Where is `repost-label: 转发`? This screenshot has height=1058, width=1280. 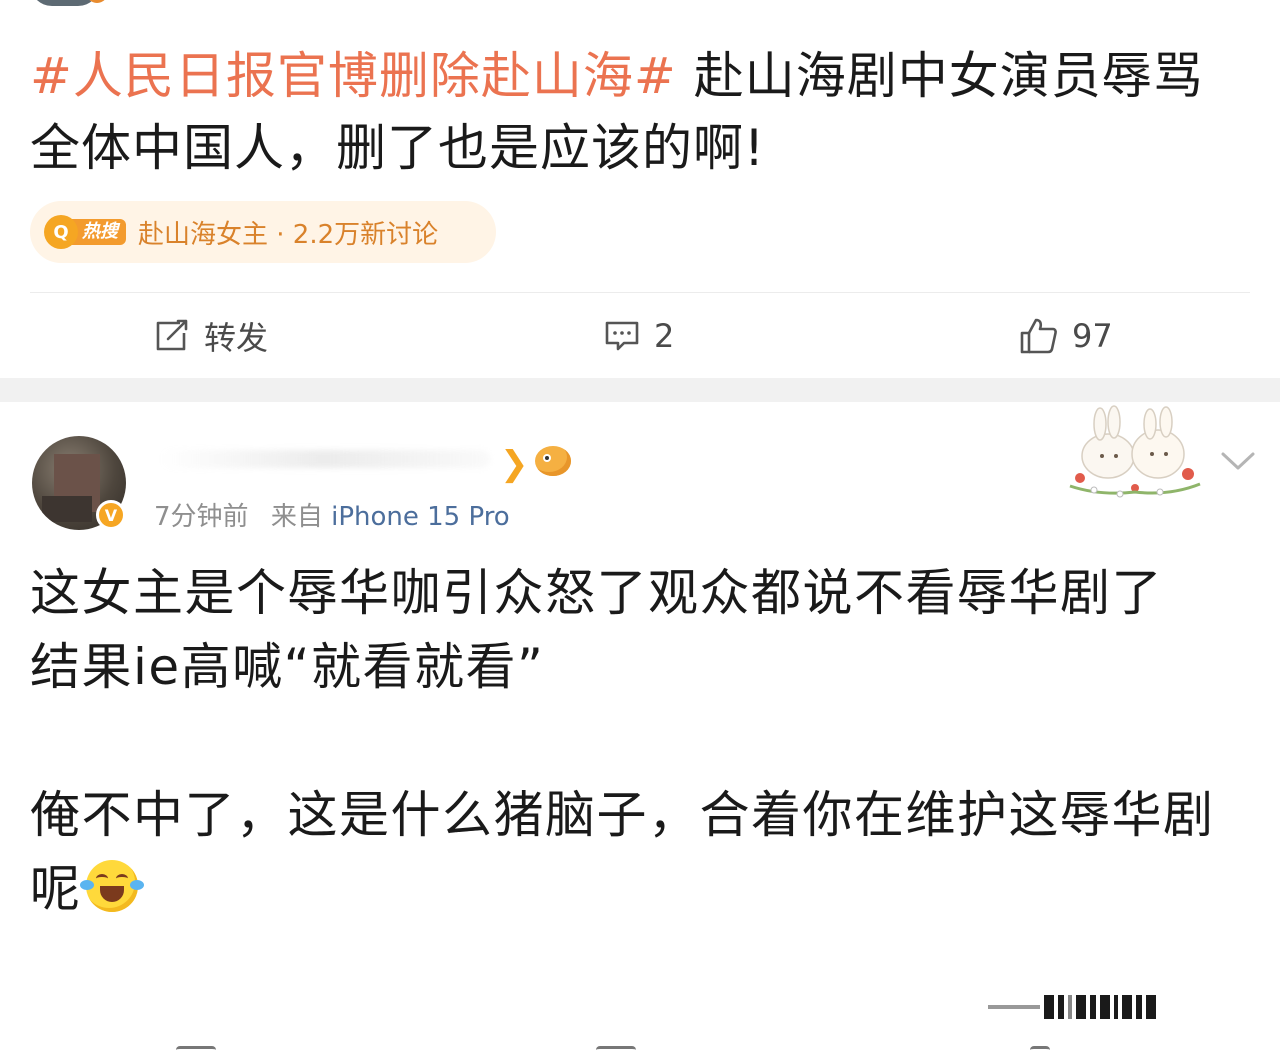 repost-label: 转发 is located at coordinates (236, 338).